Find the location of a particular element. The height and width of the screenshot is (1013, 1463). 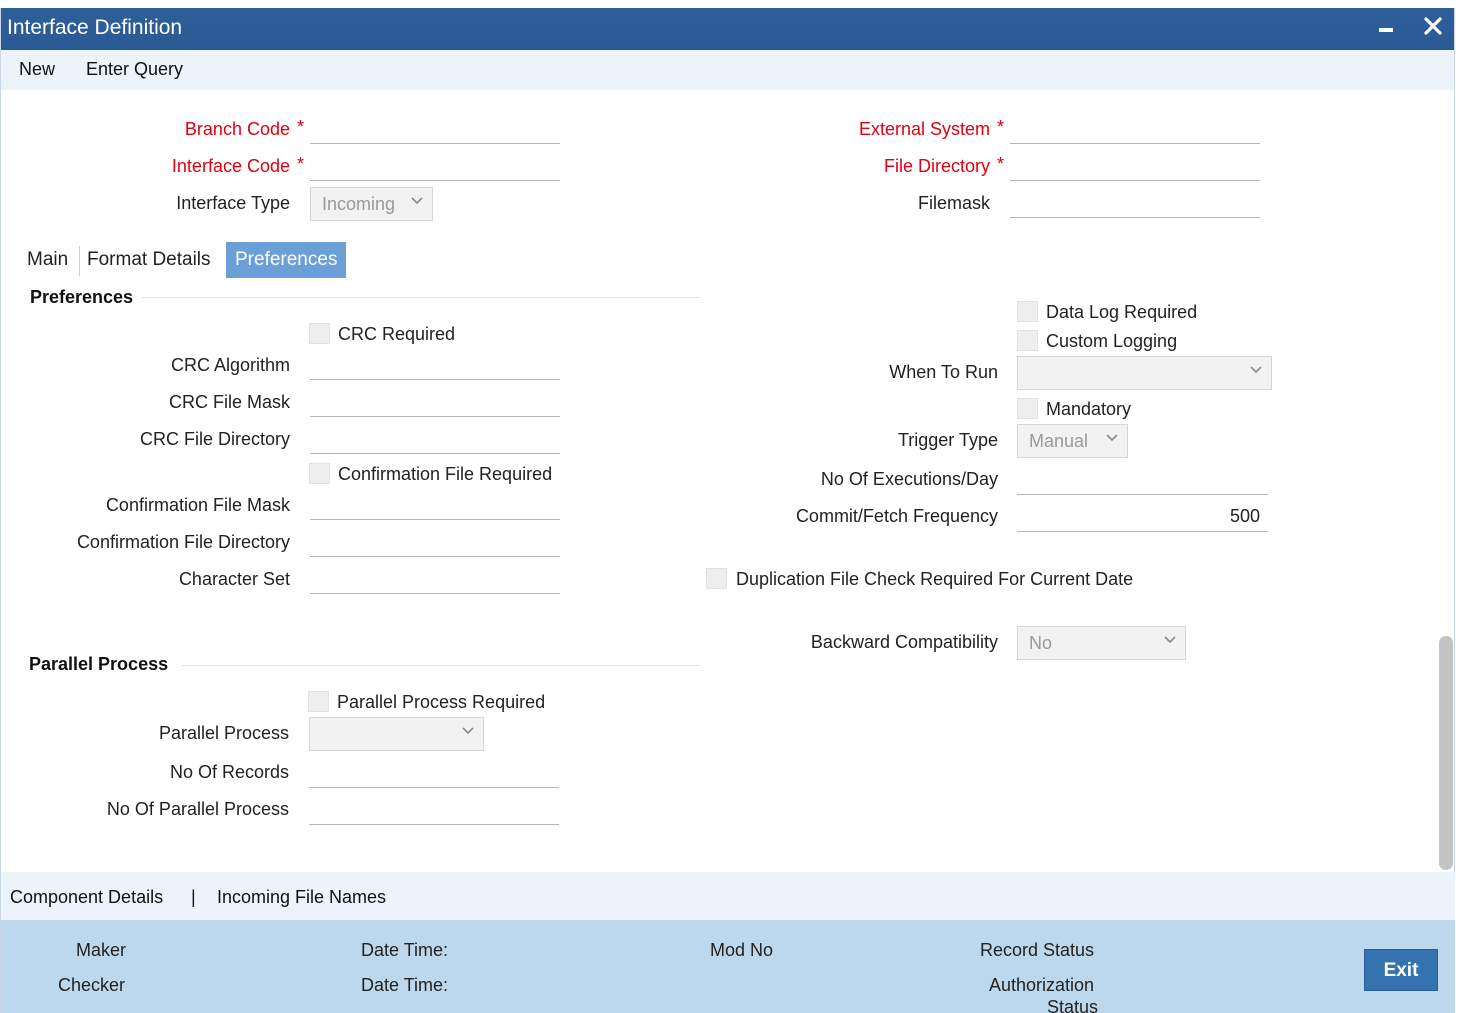

duplication-check-checkbox is located at coordinates (716, 578).